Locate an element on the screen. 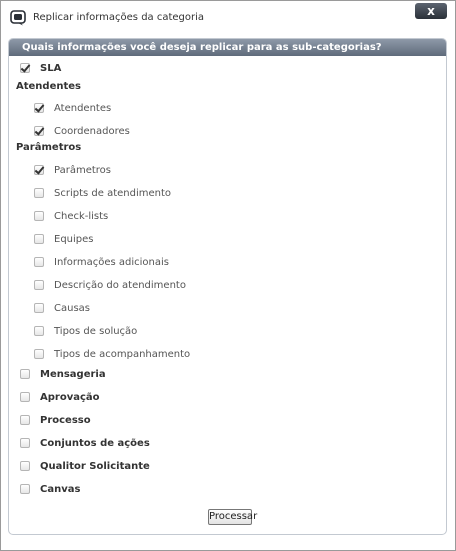  equipes-checkbox is located at coordinates (39, 239).